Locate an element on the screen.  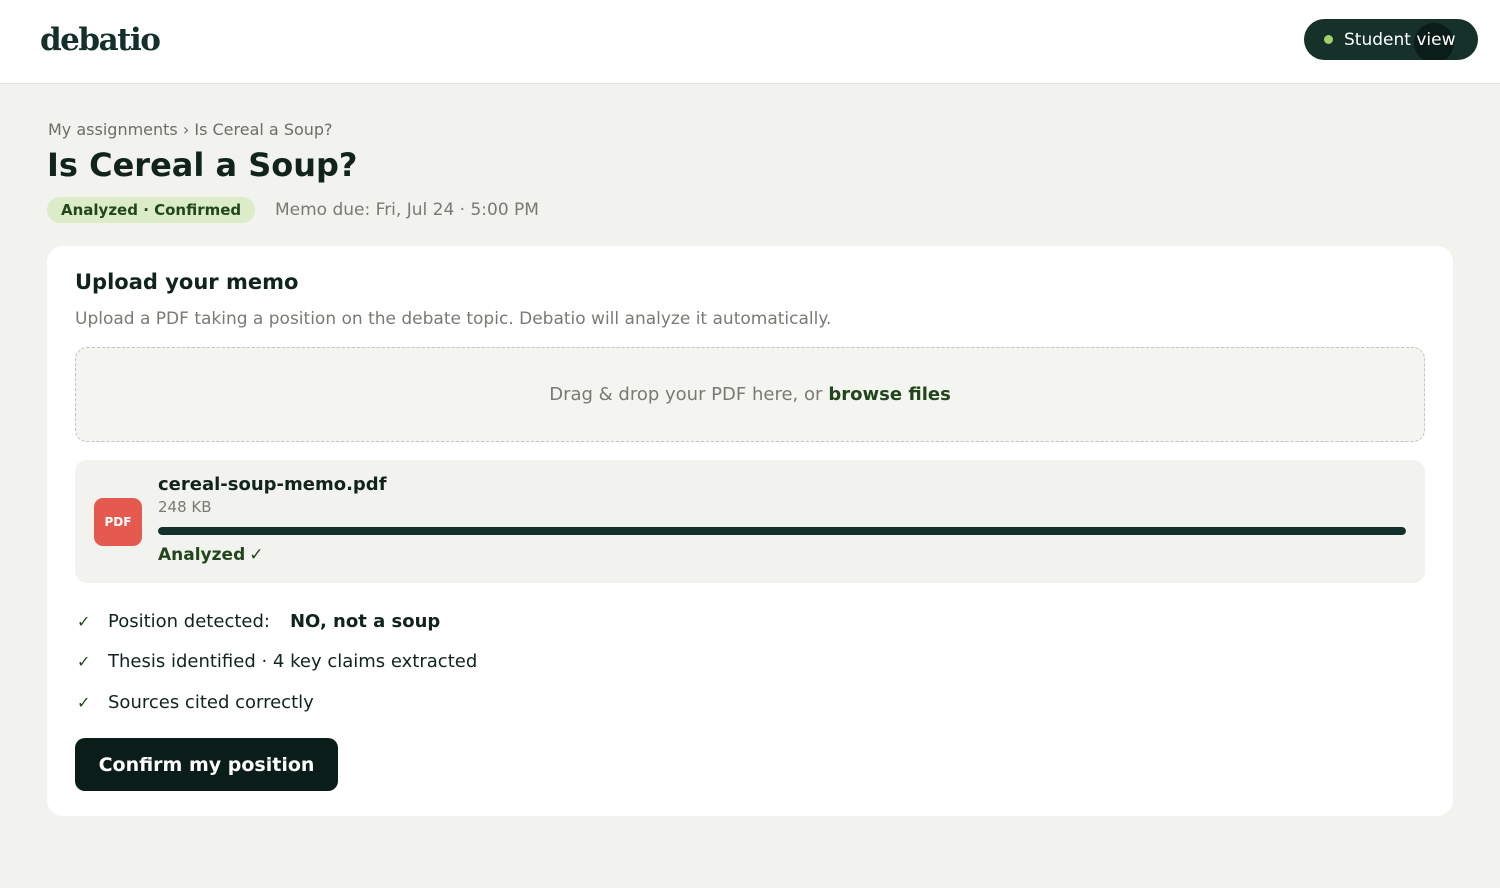
check-position-detected: ✓ Position detected: NO, not a soup is located at coordinates (257, 621).